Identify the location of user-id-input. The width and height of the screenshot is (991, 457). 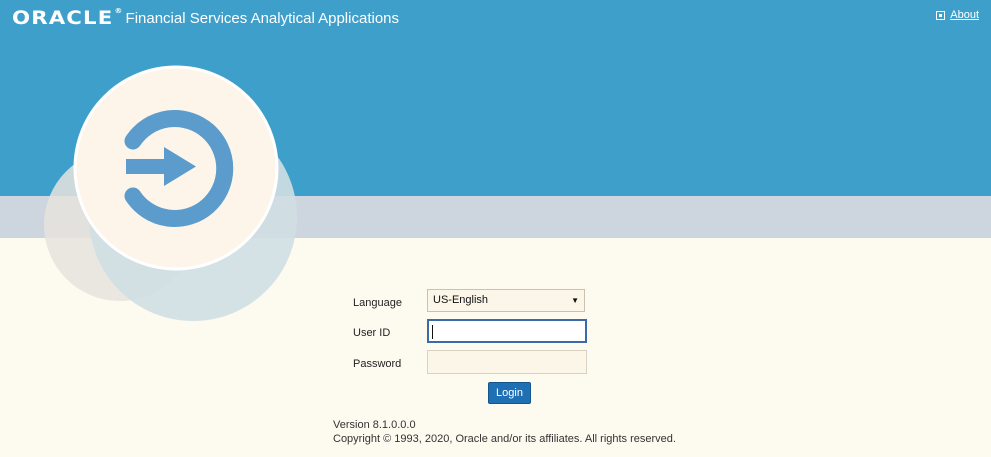
(507, 331).